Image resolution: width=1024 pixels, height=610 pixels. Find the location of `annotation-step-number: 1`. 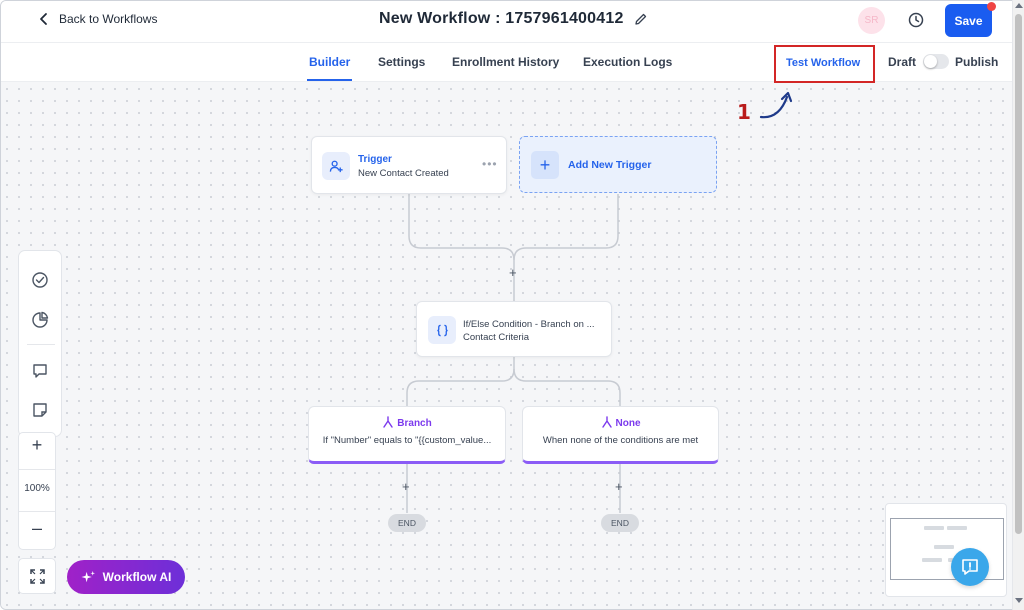

annotation-step-number: 1 is located at coordinates (744, 112).